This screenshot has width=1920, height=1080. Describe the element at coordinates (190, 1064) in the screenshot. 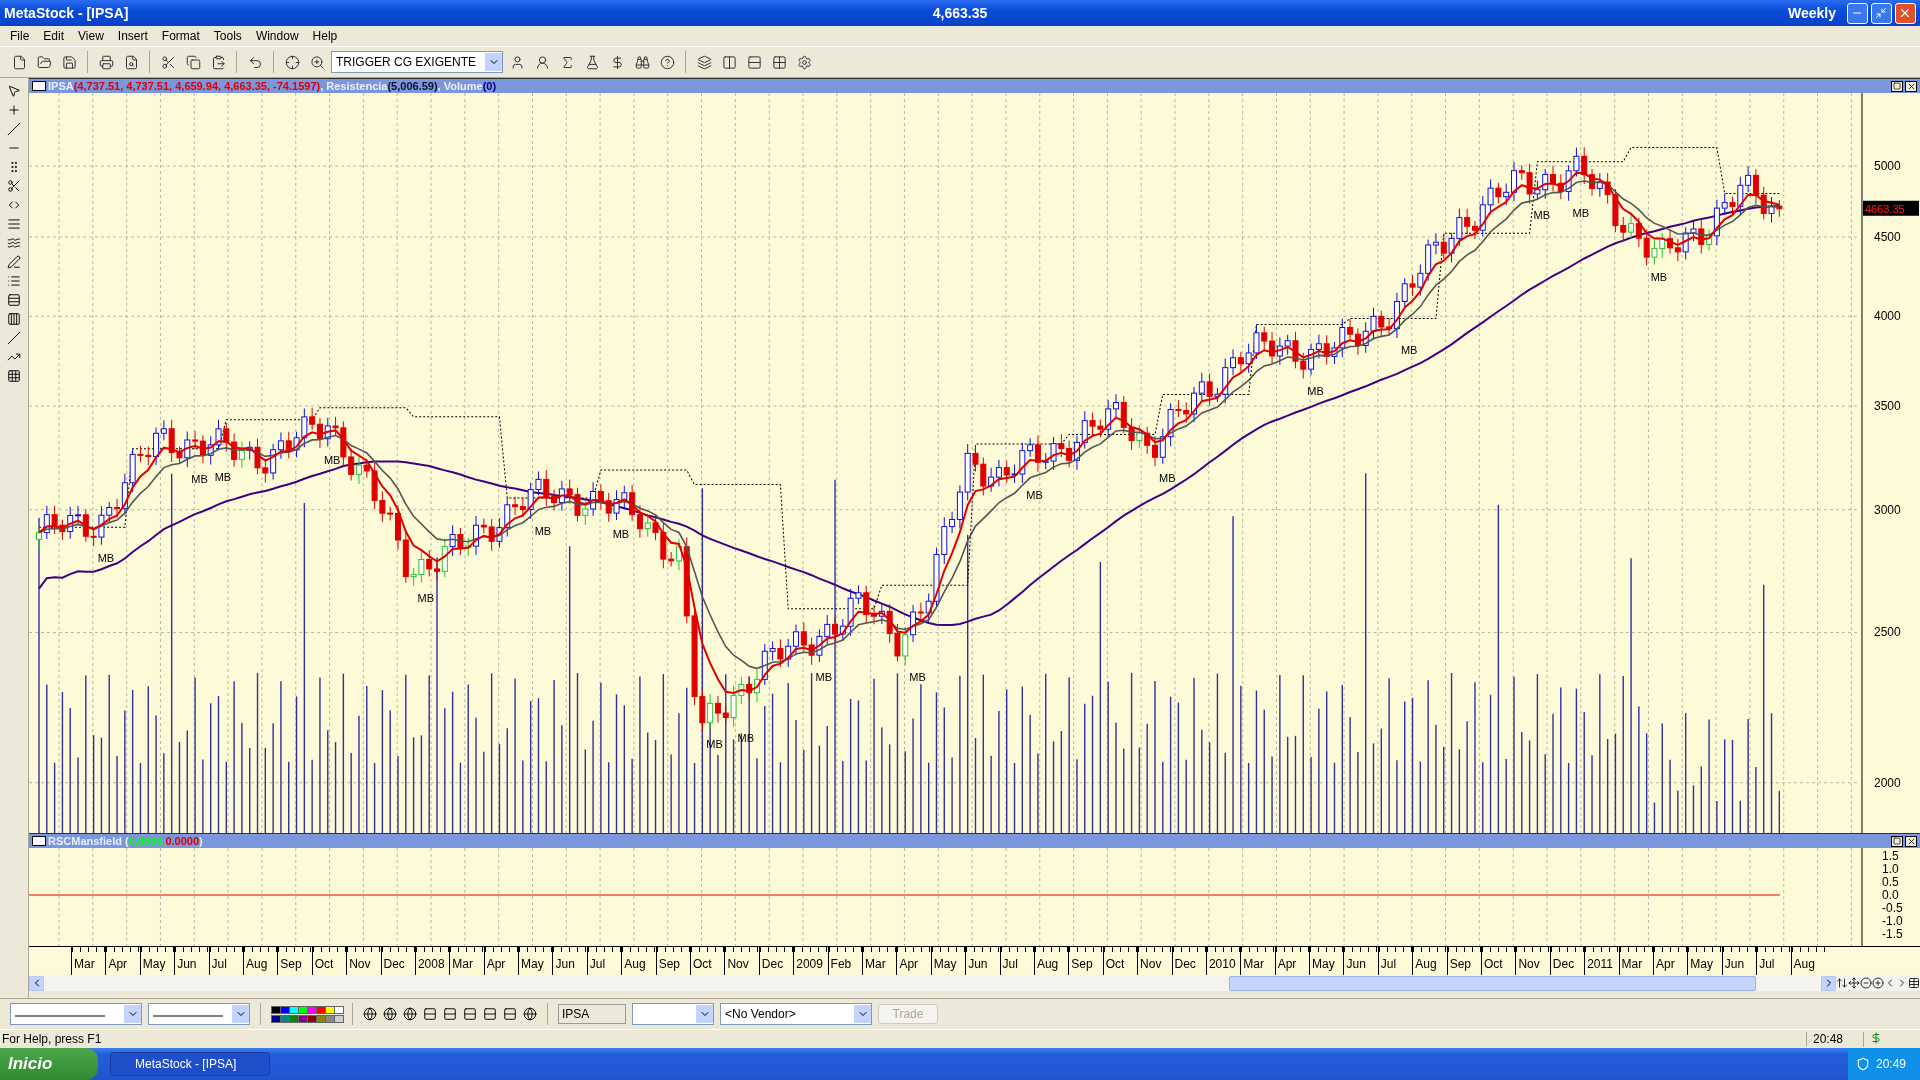

I see `taskbar-item: MetaStock - [IPSA]` at that location.